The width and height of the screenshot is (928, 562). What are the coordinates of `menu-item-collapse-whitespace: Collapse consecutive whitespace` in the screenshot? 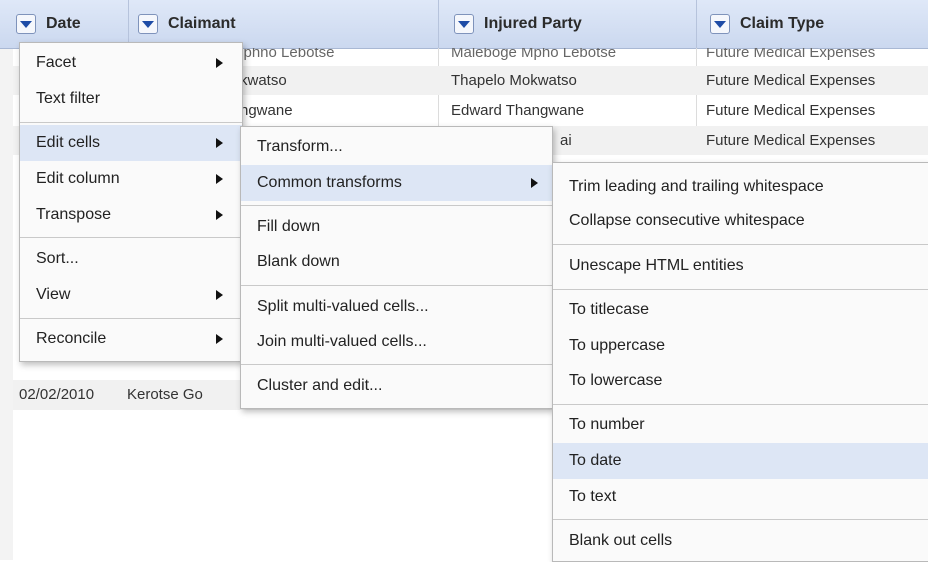 It's located at (740, 221).